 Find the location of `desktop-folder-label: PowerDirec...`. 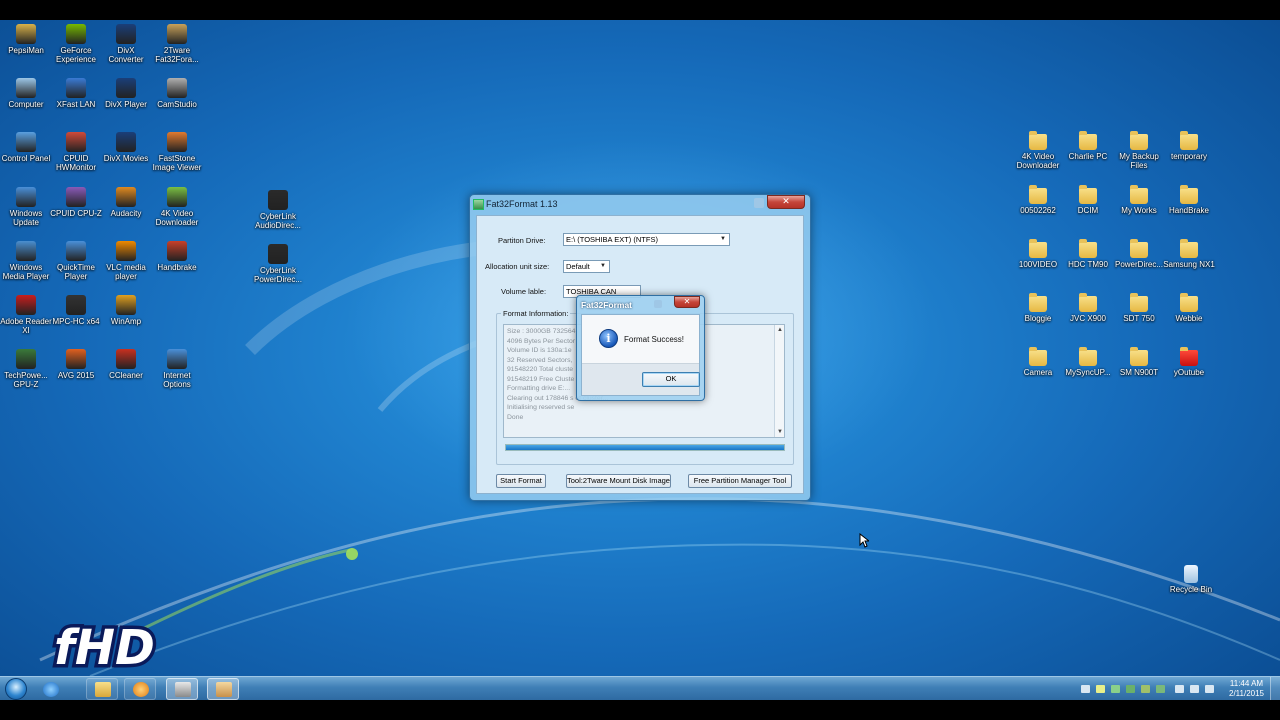

desktop-folder-label: PowerDirec... is located at coordinates (1138, 264).